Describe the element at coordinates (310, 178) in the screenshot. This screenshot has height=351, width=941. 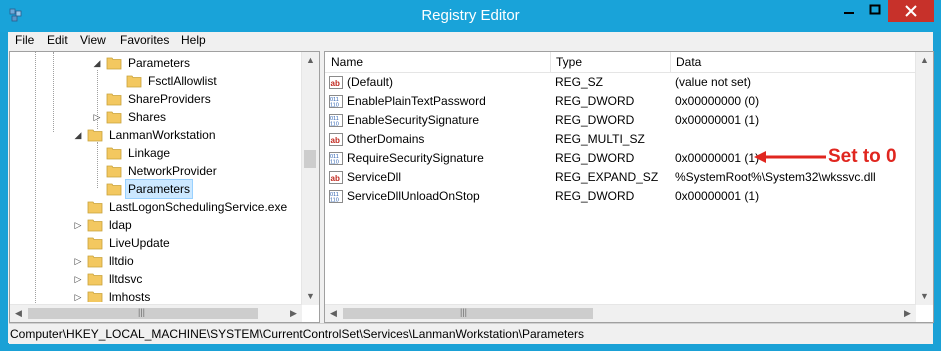
I see `tree-vertical-scrollbar: ▲ ▼` at that location.